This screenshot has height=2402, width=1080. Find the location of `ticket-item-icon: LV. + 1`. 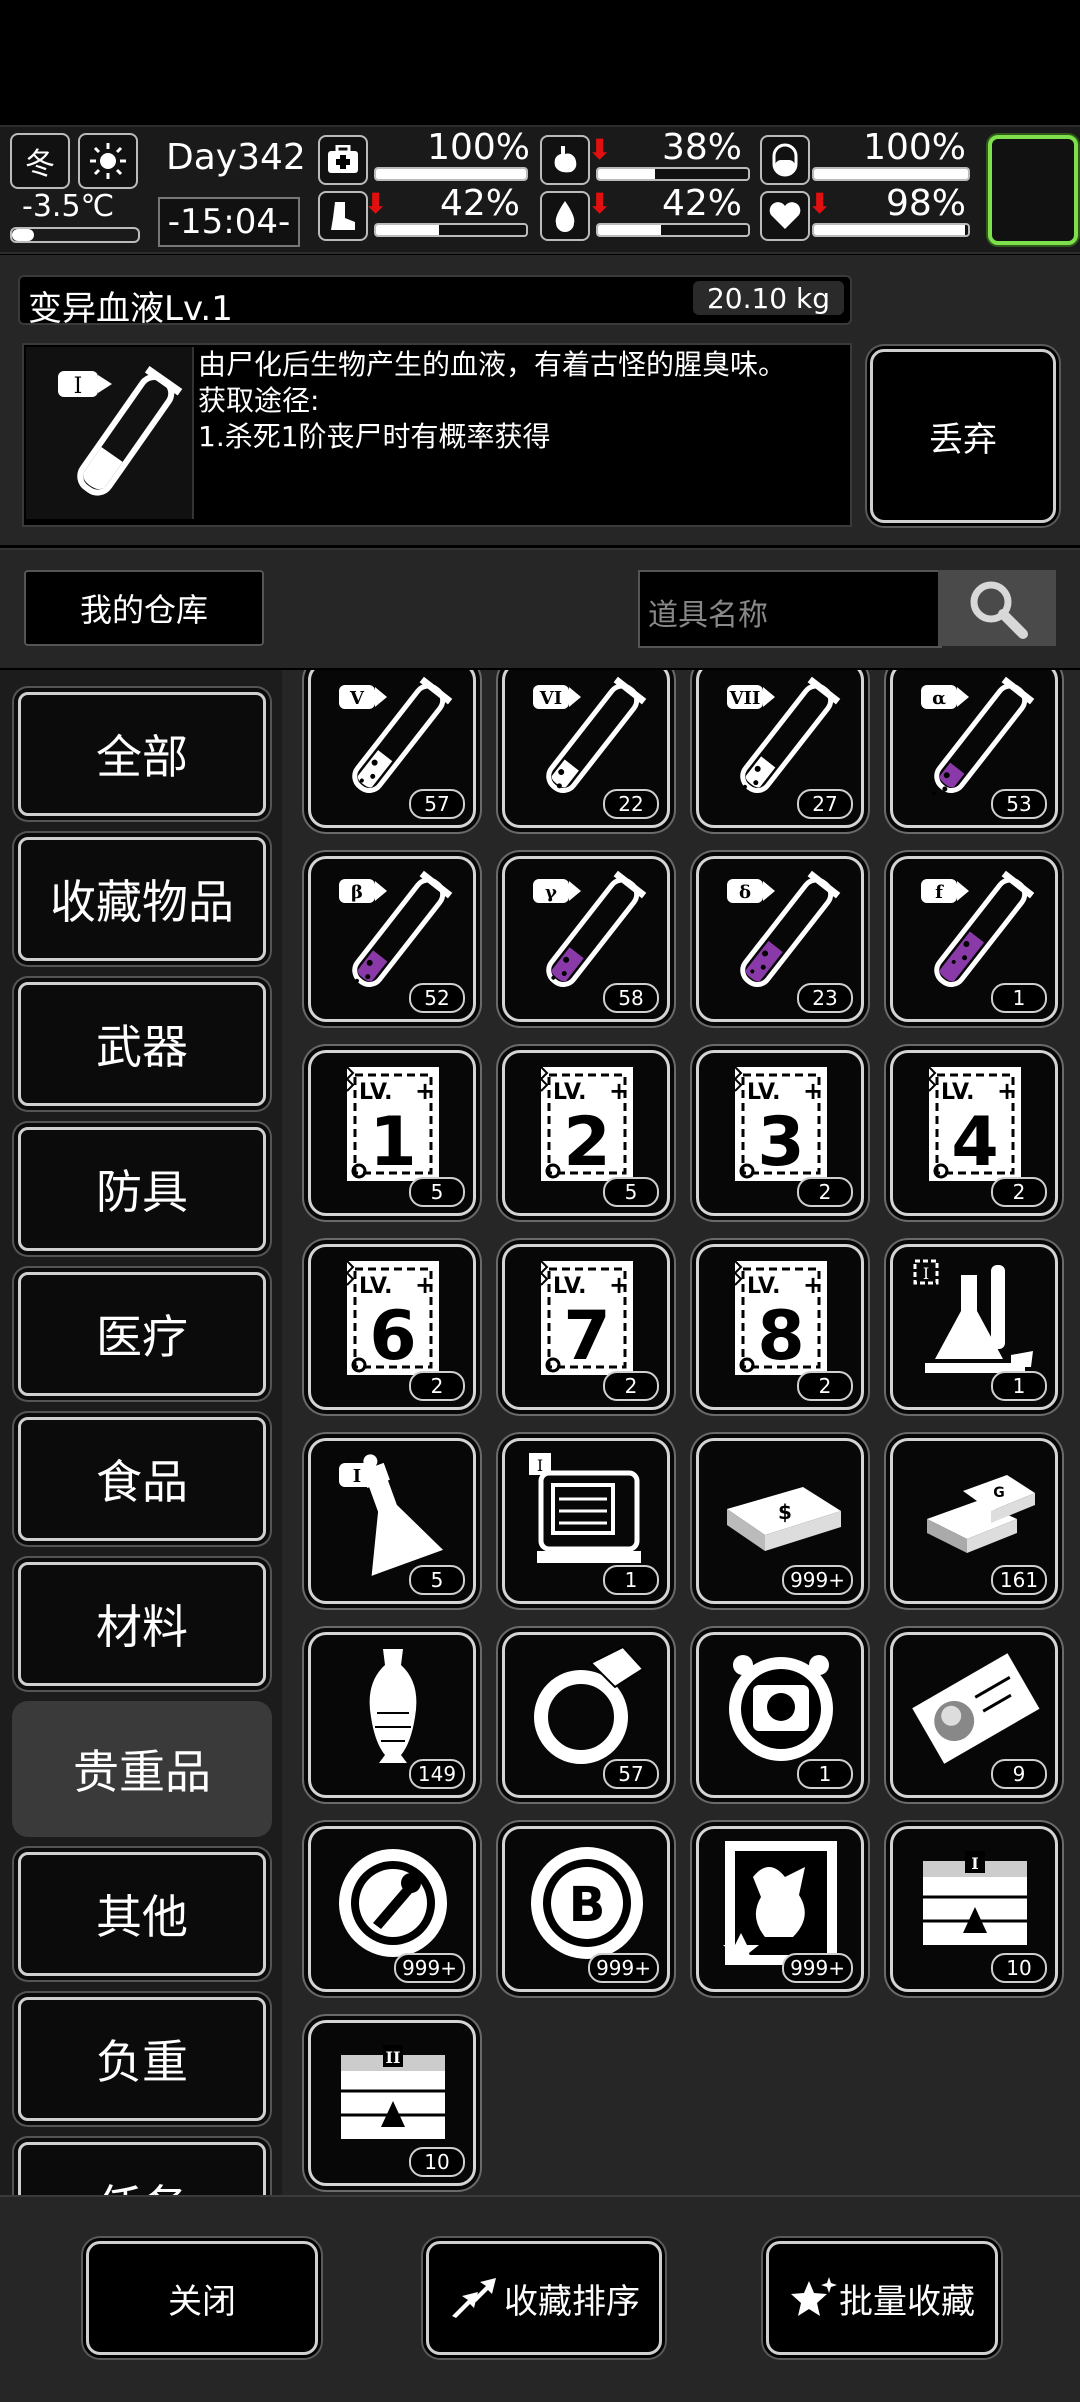

ticket-item-icon: LV. + 1 is located at coordinates (392, 1124).